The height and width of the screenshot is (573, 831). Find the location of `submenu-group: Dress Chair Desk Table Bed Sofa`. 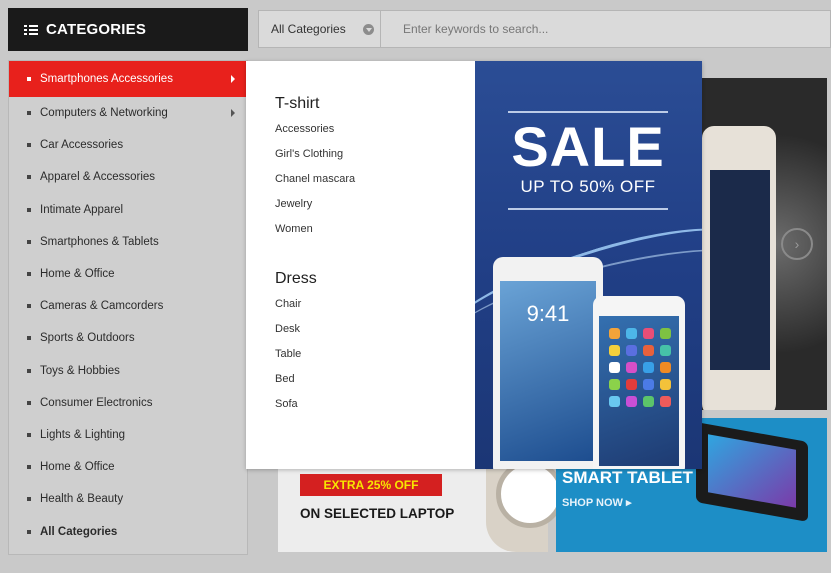

submenu-group: Dress Chair Desk Table Bed Sofa is located at coordinates (375, 346).